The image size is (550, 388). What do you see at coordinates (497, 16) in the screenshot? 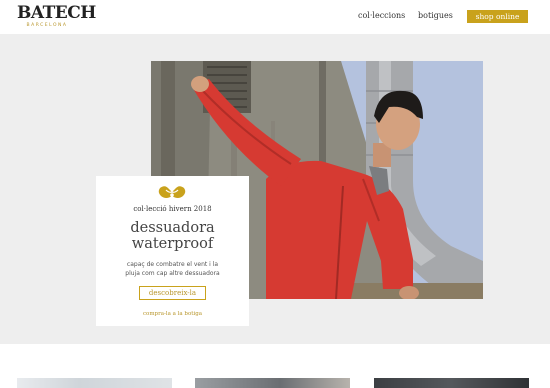
I see `shop-online-button: shop online` at bounding box center [497, 16].